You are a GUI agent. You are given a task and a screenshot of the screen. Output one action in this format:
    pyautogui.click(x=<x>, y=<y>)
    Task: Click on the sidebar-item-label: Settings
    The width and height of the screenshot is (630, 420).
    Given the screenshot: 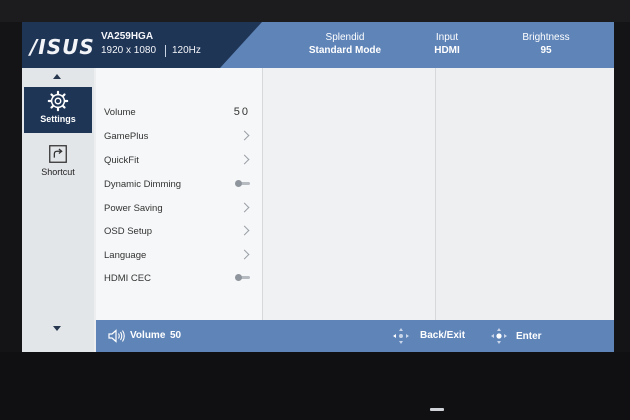 What is the action you would take?
    pyautogui.click(x=58, y=119)
    